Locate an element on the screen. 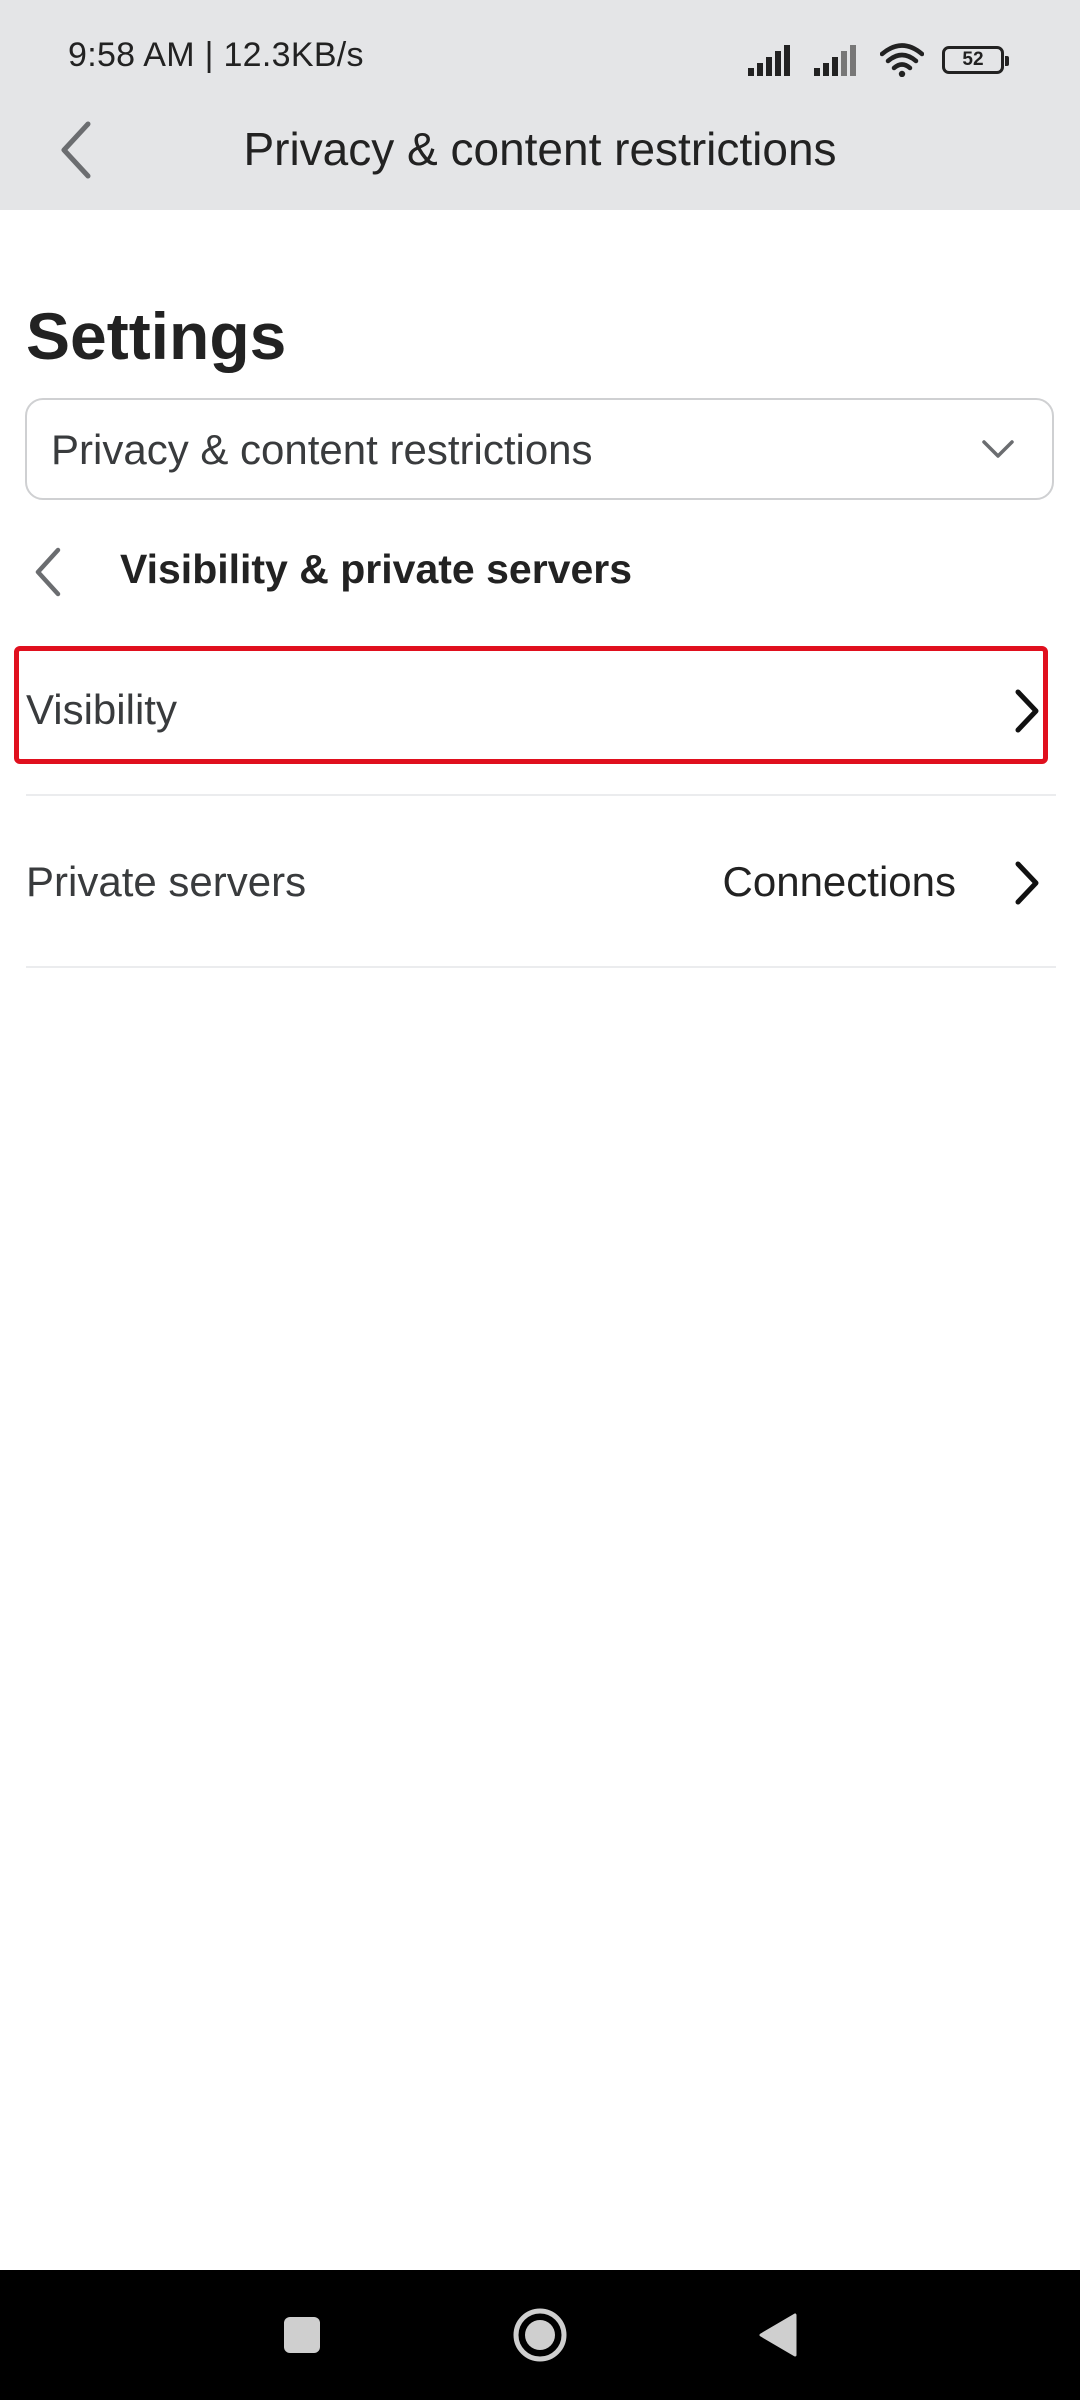  category-dropdown: Privacy & content restrictions is located at coordinates (539, 449).